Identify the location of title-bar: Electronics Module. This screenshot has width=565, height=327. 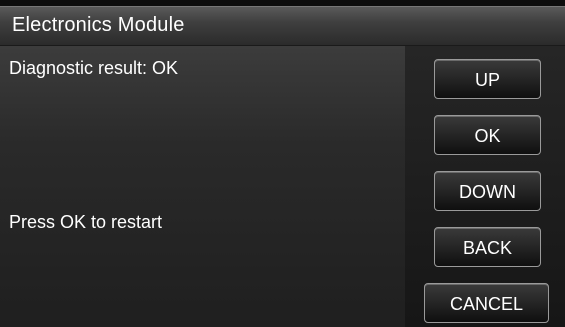
(282, 26).